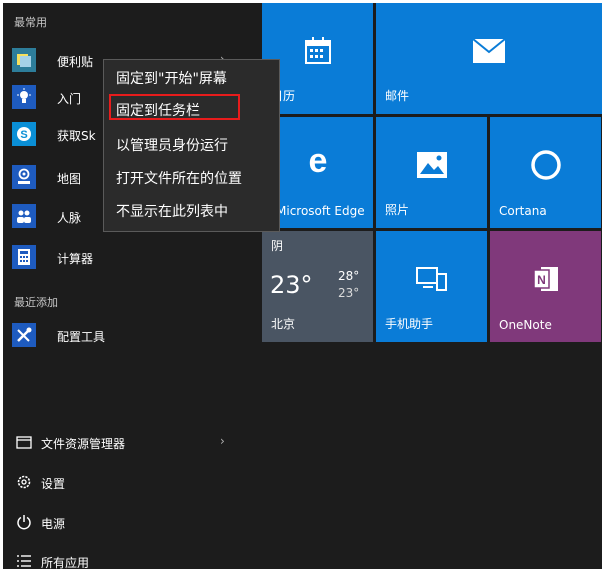 This screenshot has height=572, width=605. What do you see at coordinates (83, 444) in the screenshot?
I see `file-explorer-label: 文件资源管理器` at bounding box center [83, 444].